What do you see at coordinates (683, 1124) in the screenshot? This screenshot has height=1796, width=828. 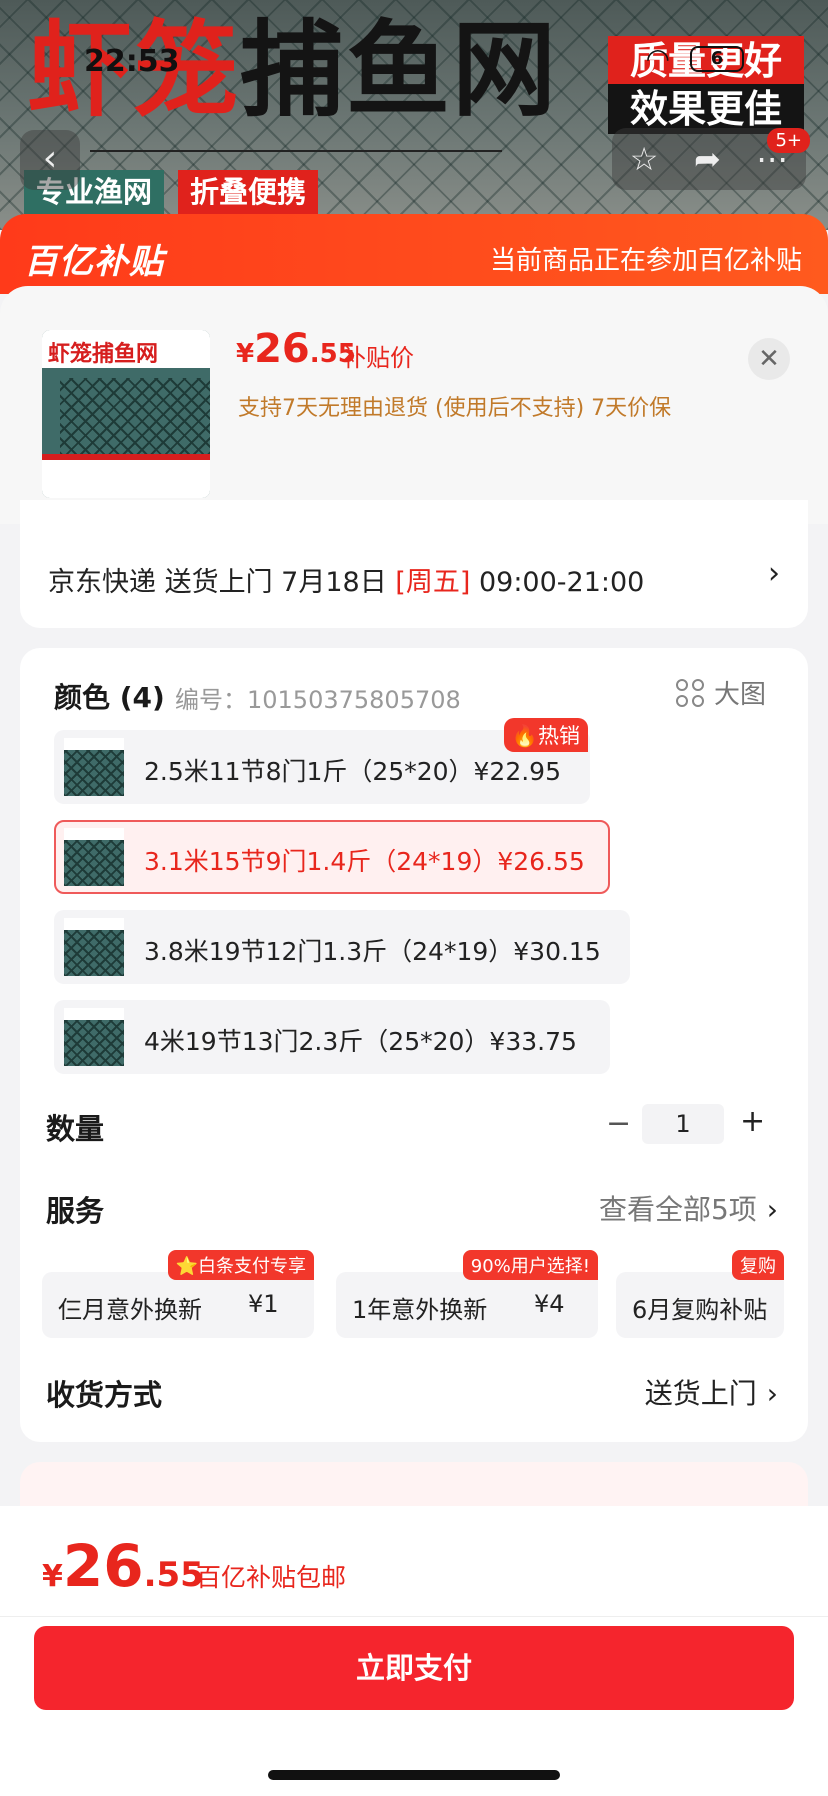 I see `quantity-input: 1` at bounding box center [683, 1124].